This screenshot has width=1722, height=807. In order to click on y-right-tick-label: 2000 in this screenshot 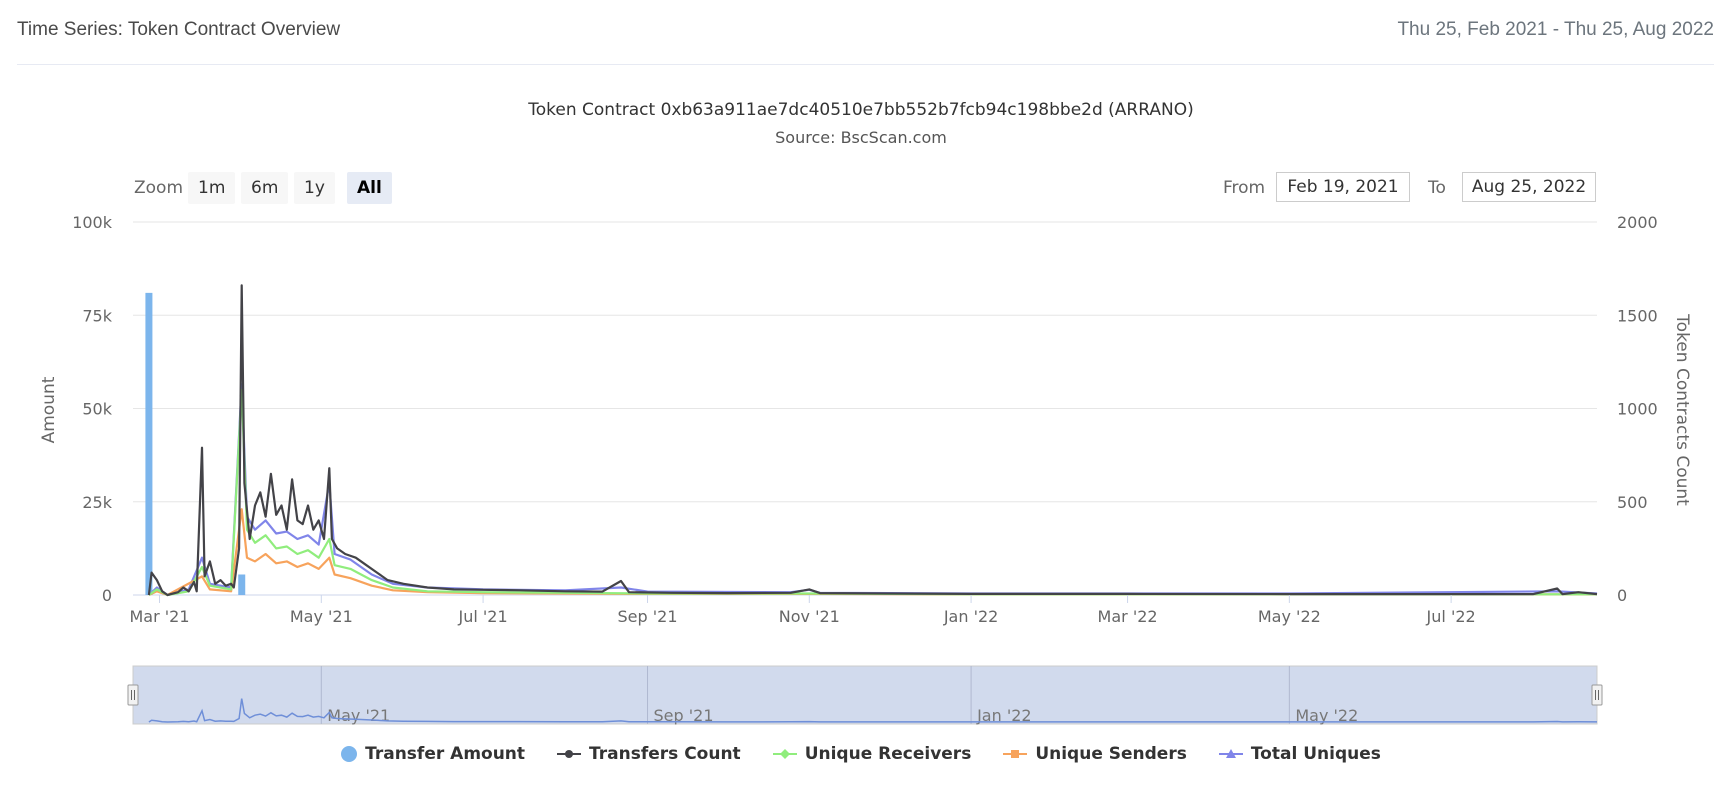, I will do `click(1637, 222)`.